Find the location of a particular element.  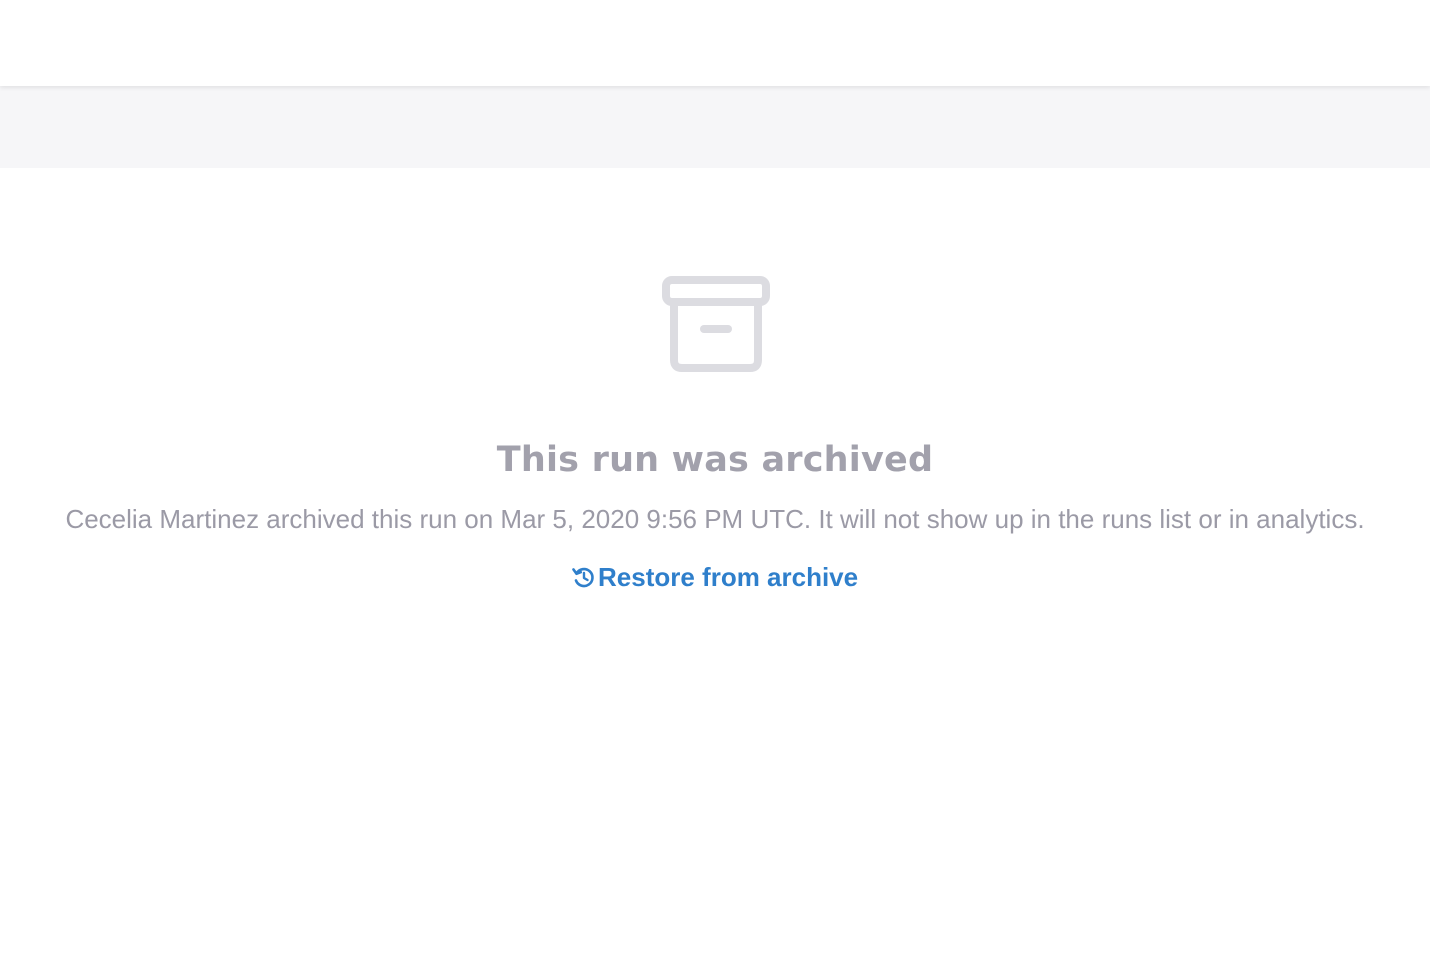

top-header-bar is located at coordinates (715, 43).